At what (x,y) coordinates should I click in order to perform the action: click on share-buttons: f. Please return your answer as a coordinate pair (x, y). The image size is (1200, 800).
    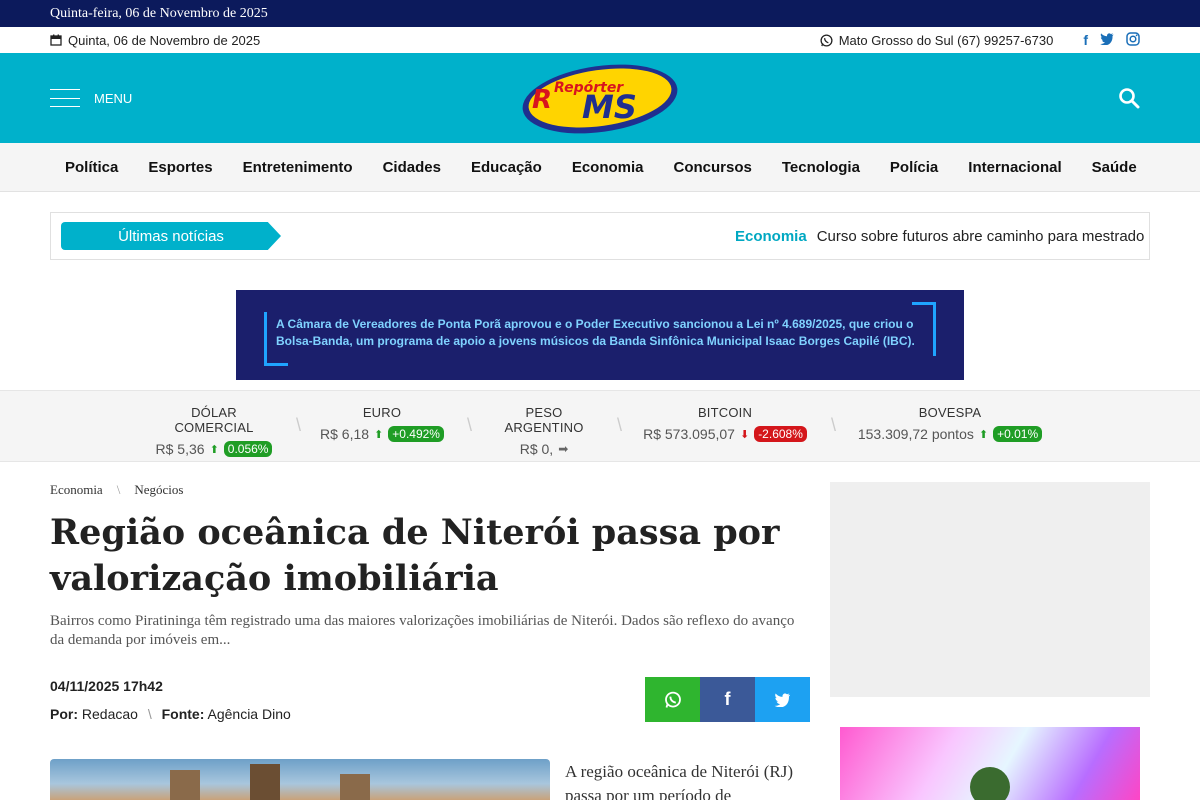
    Looking at the image, I should click on (727, 699).